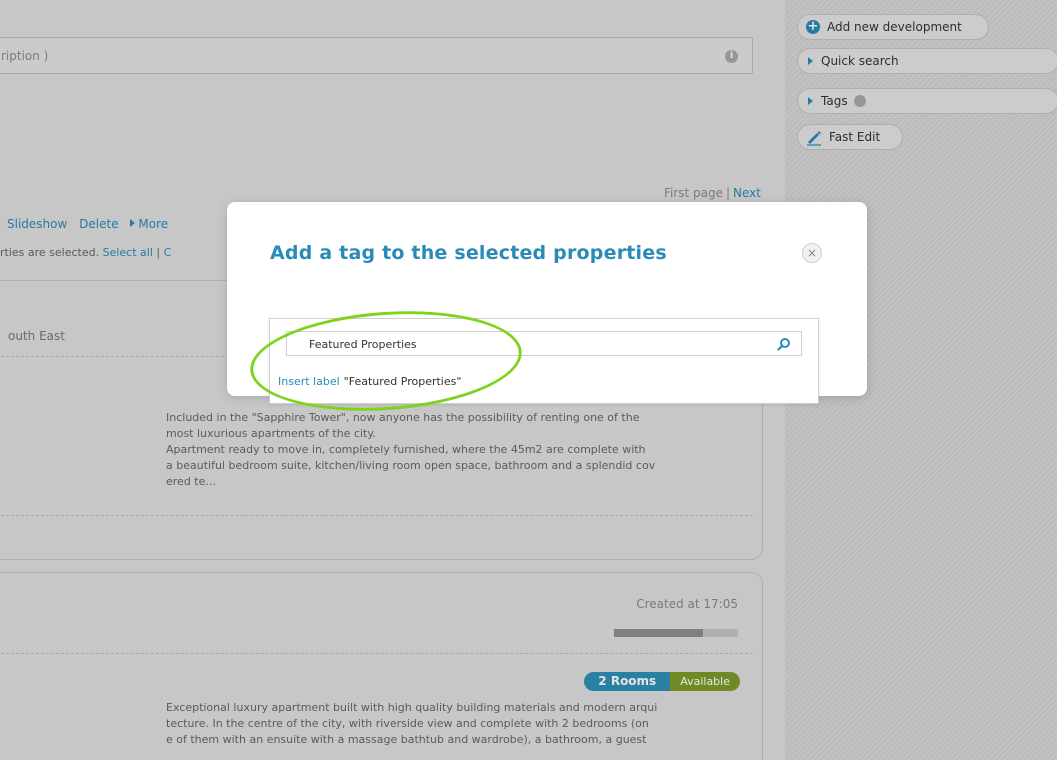 Image resolution: width=1057 pixels, height=760 pixels. What do you see at coordinates (468, 253) in the screenshot?
I see `dialog-title: Add a tag to the selected properties` at bounding box center [468, 253].